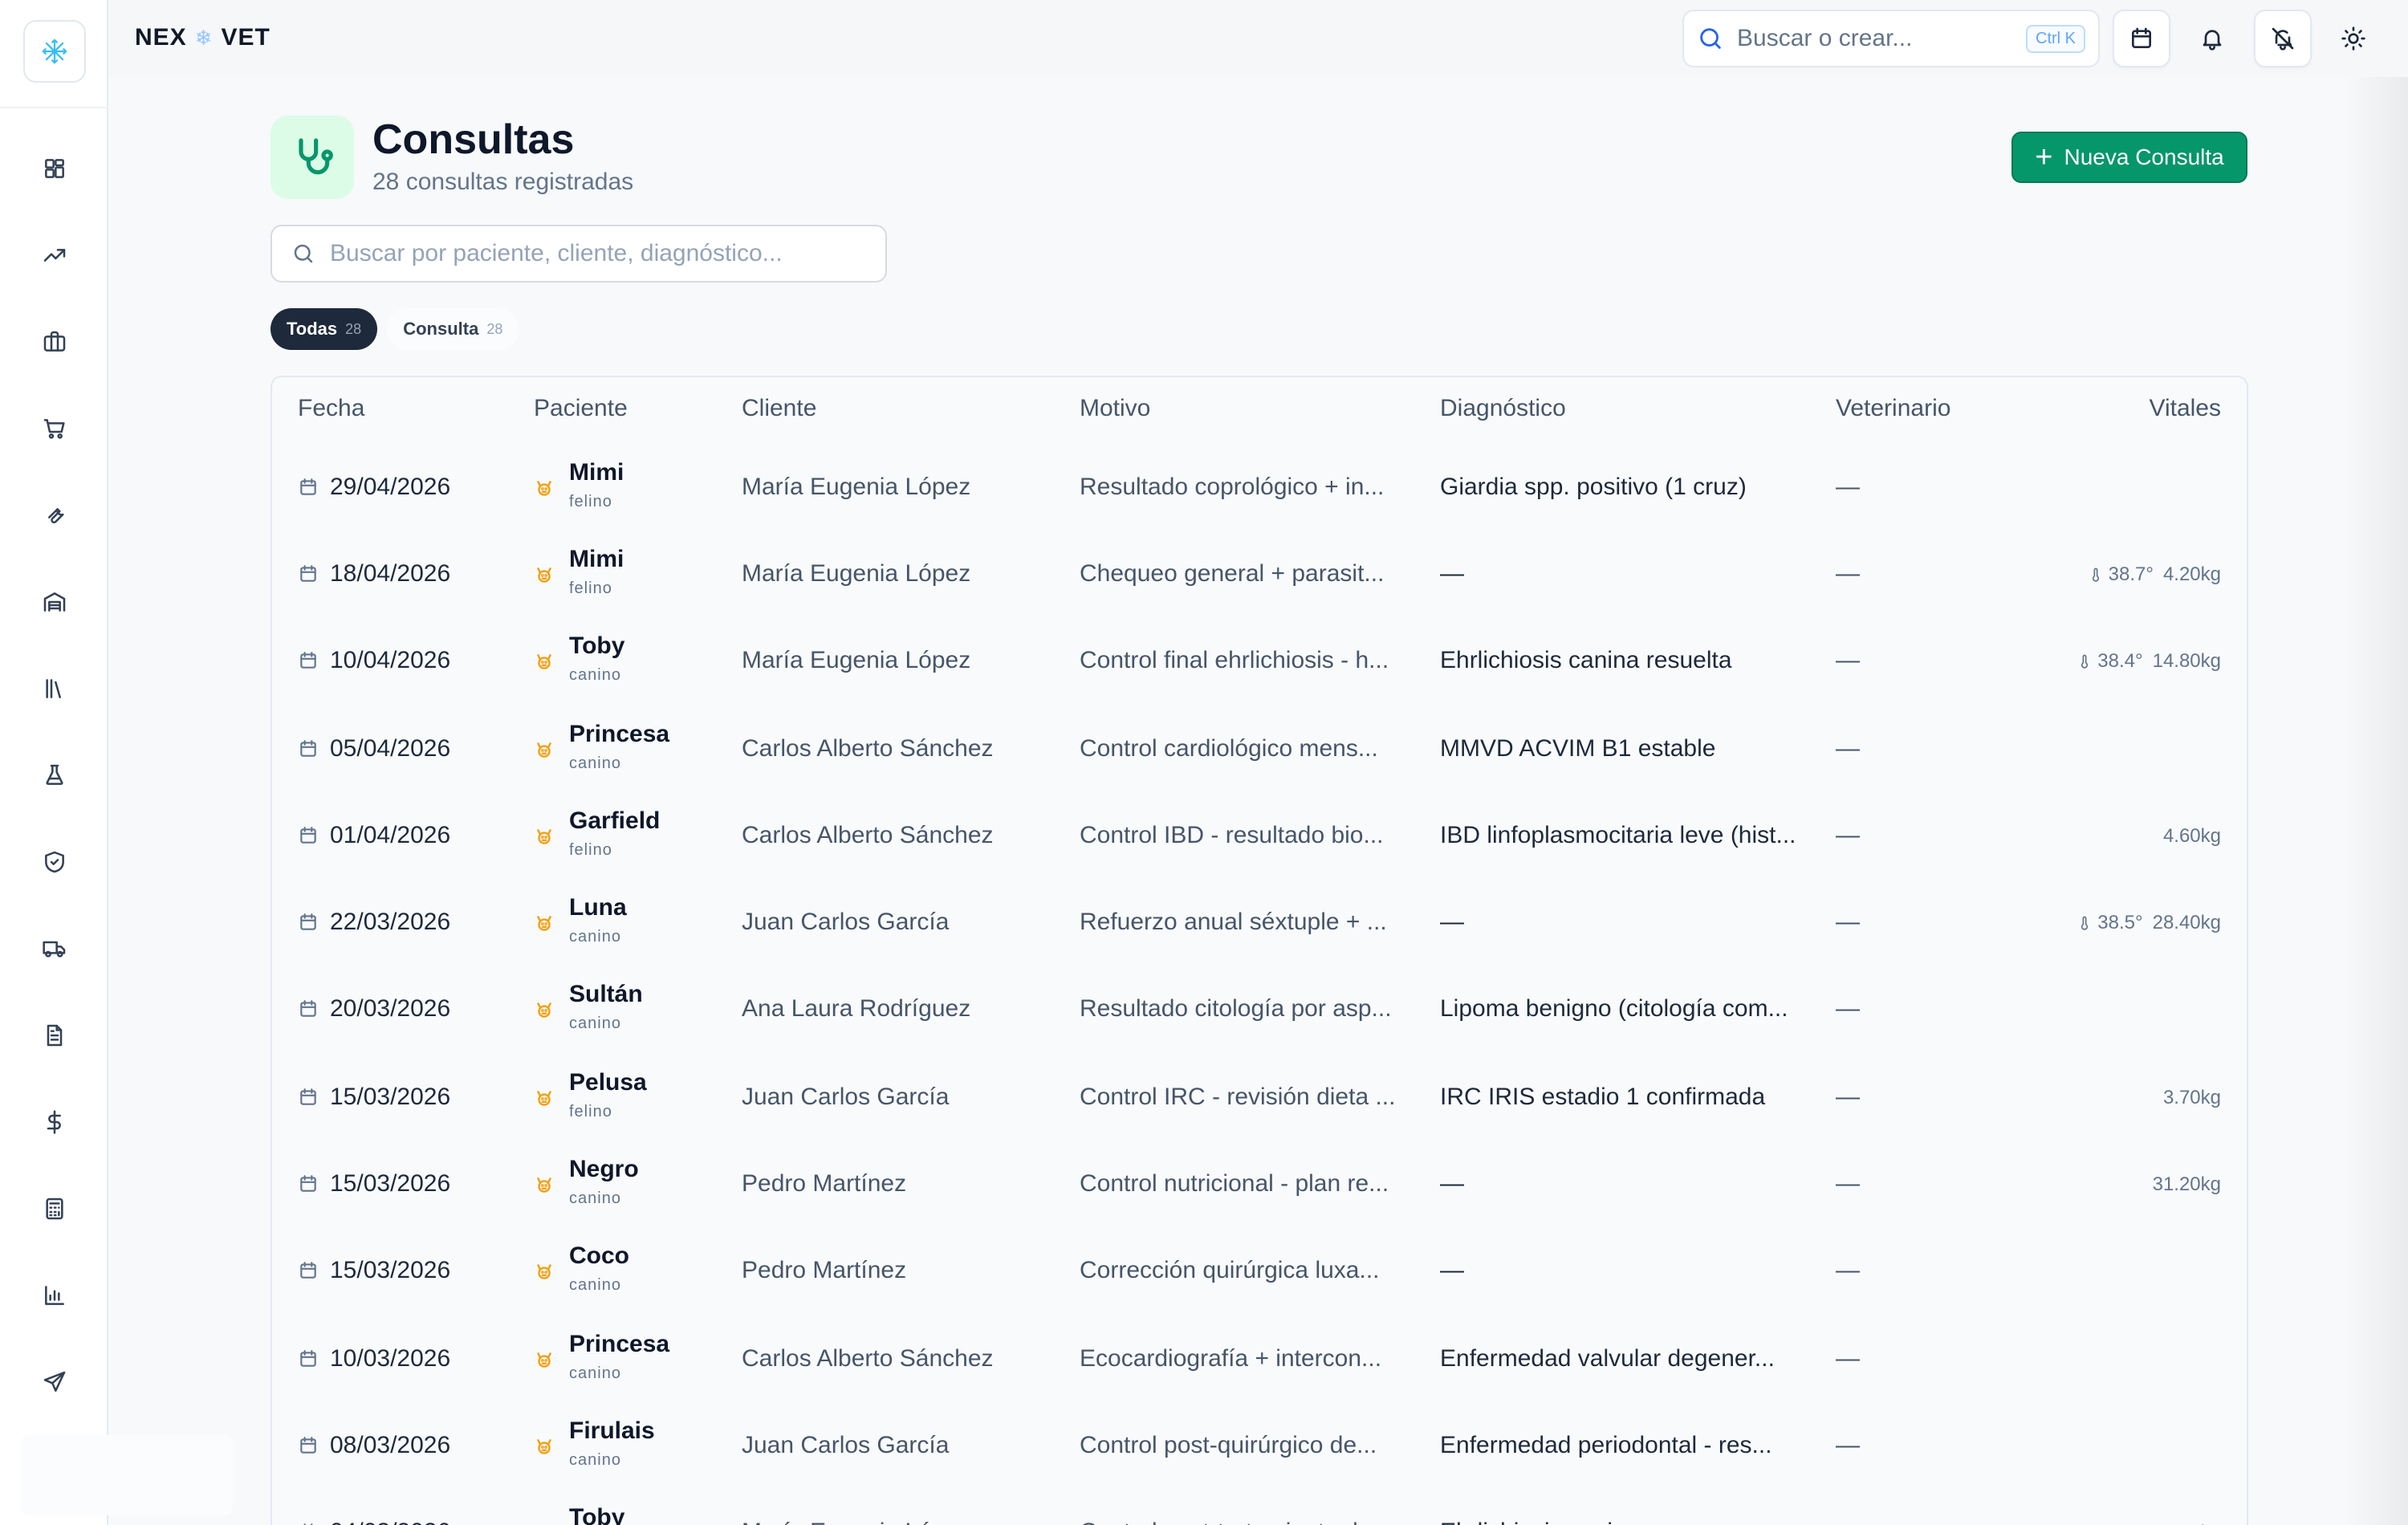 Image resolution: width=2408 pixels, height=1525 pixels. Describe the element at coordinates (2186, 923) in the screenshot. I see `weight-value: 28.40kg` at that location.